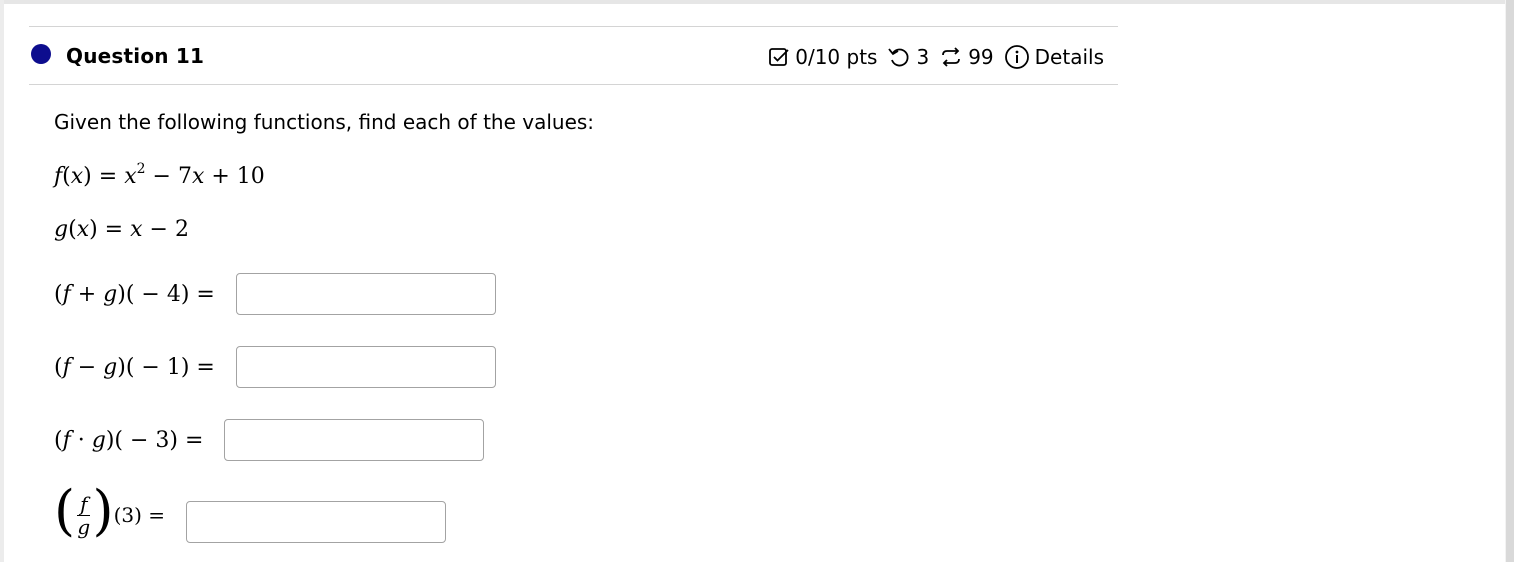 This screenshot has height=562, width=1514. I want to click on window-top-border, so click(757, 2).